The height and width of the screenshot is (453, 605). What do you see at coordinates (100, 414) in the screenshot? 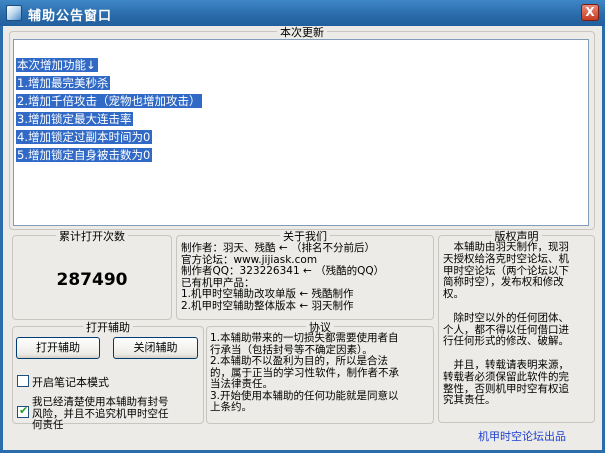
I see `risk-agree-label: 我已经清楚使用本辅助有封号 风险，并且不追究机甲时空任 何责任` at bounding box center [100, 414].